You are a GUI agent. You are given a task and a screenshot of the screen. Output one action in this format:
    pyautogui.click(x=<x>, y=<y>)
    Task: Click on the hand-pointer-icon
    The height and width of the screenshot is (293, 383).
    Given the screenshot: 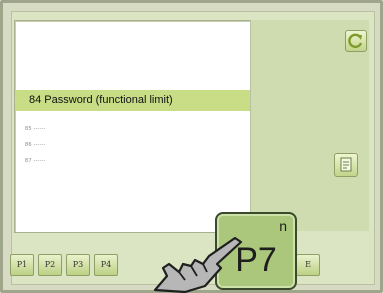 What is the action you would take?
    pyautogui.click(x=198, y=264)
    